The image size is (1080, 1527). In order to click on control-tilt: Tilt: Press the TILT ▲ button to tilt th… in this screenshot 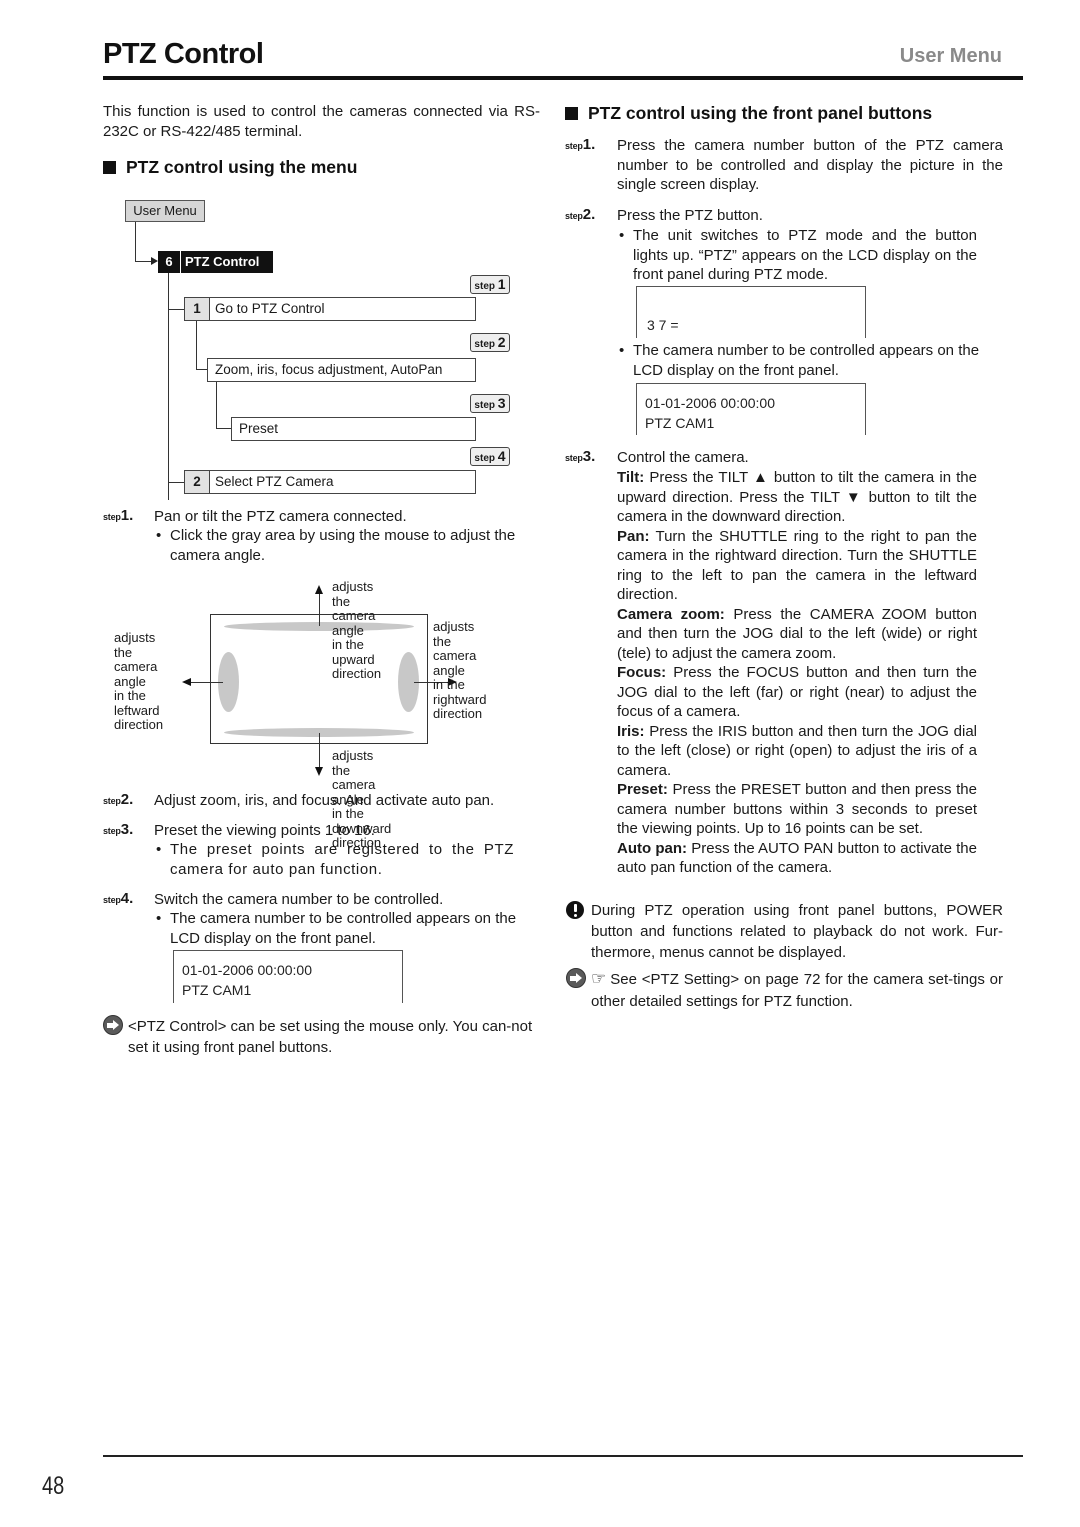, I will do `click(797, 497)`.